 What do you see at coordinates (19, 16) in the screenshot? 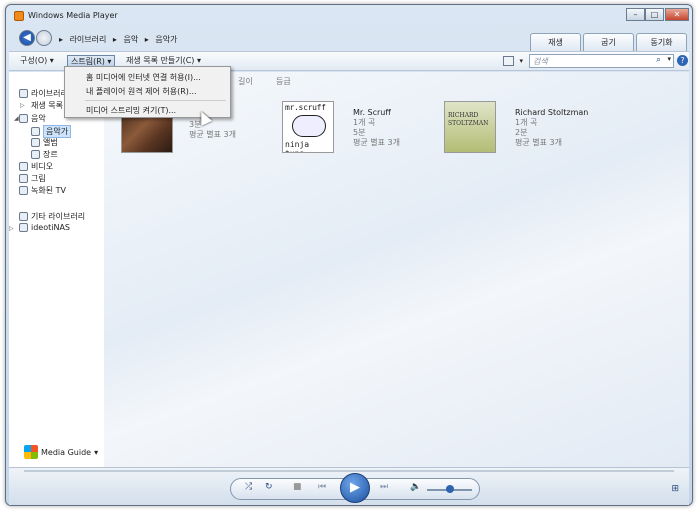
I see `wmp-app-icon` at bounding box center [19, 16].